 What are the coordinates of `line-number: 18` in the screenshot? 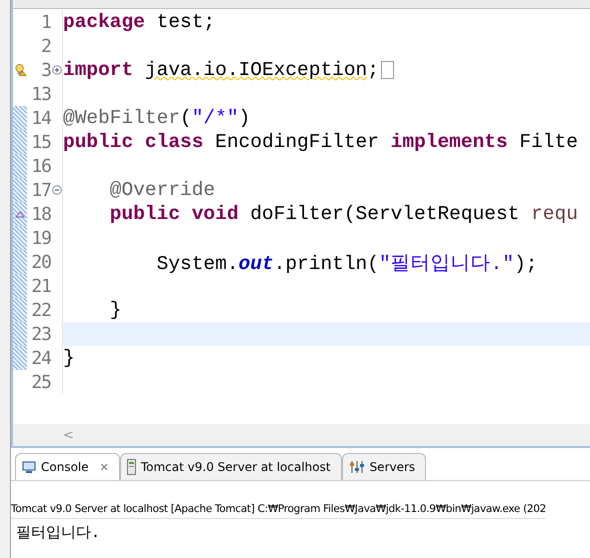 It's located at (40, 214).